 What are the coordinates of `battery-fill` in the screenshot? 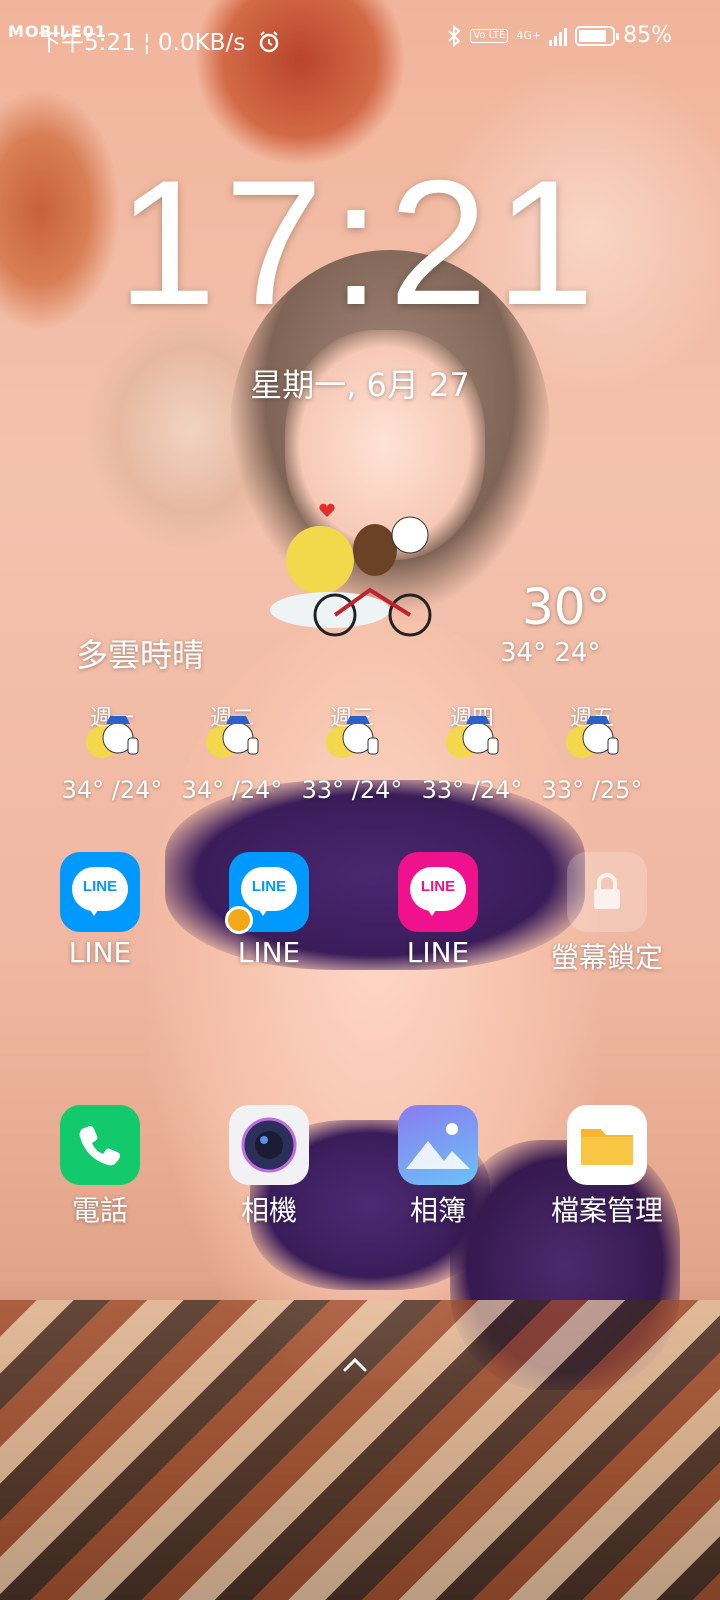 It's located at (593, 35).